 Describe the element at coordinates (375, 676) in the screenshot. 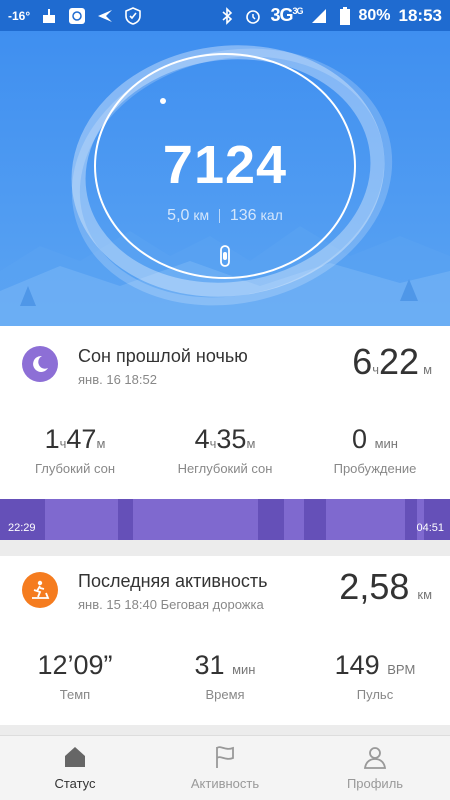

I see `pulse-stat: 149 BPM Пульс` at that location.